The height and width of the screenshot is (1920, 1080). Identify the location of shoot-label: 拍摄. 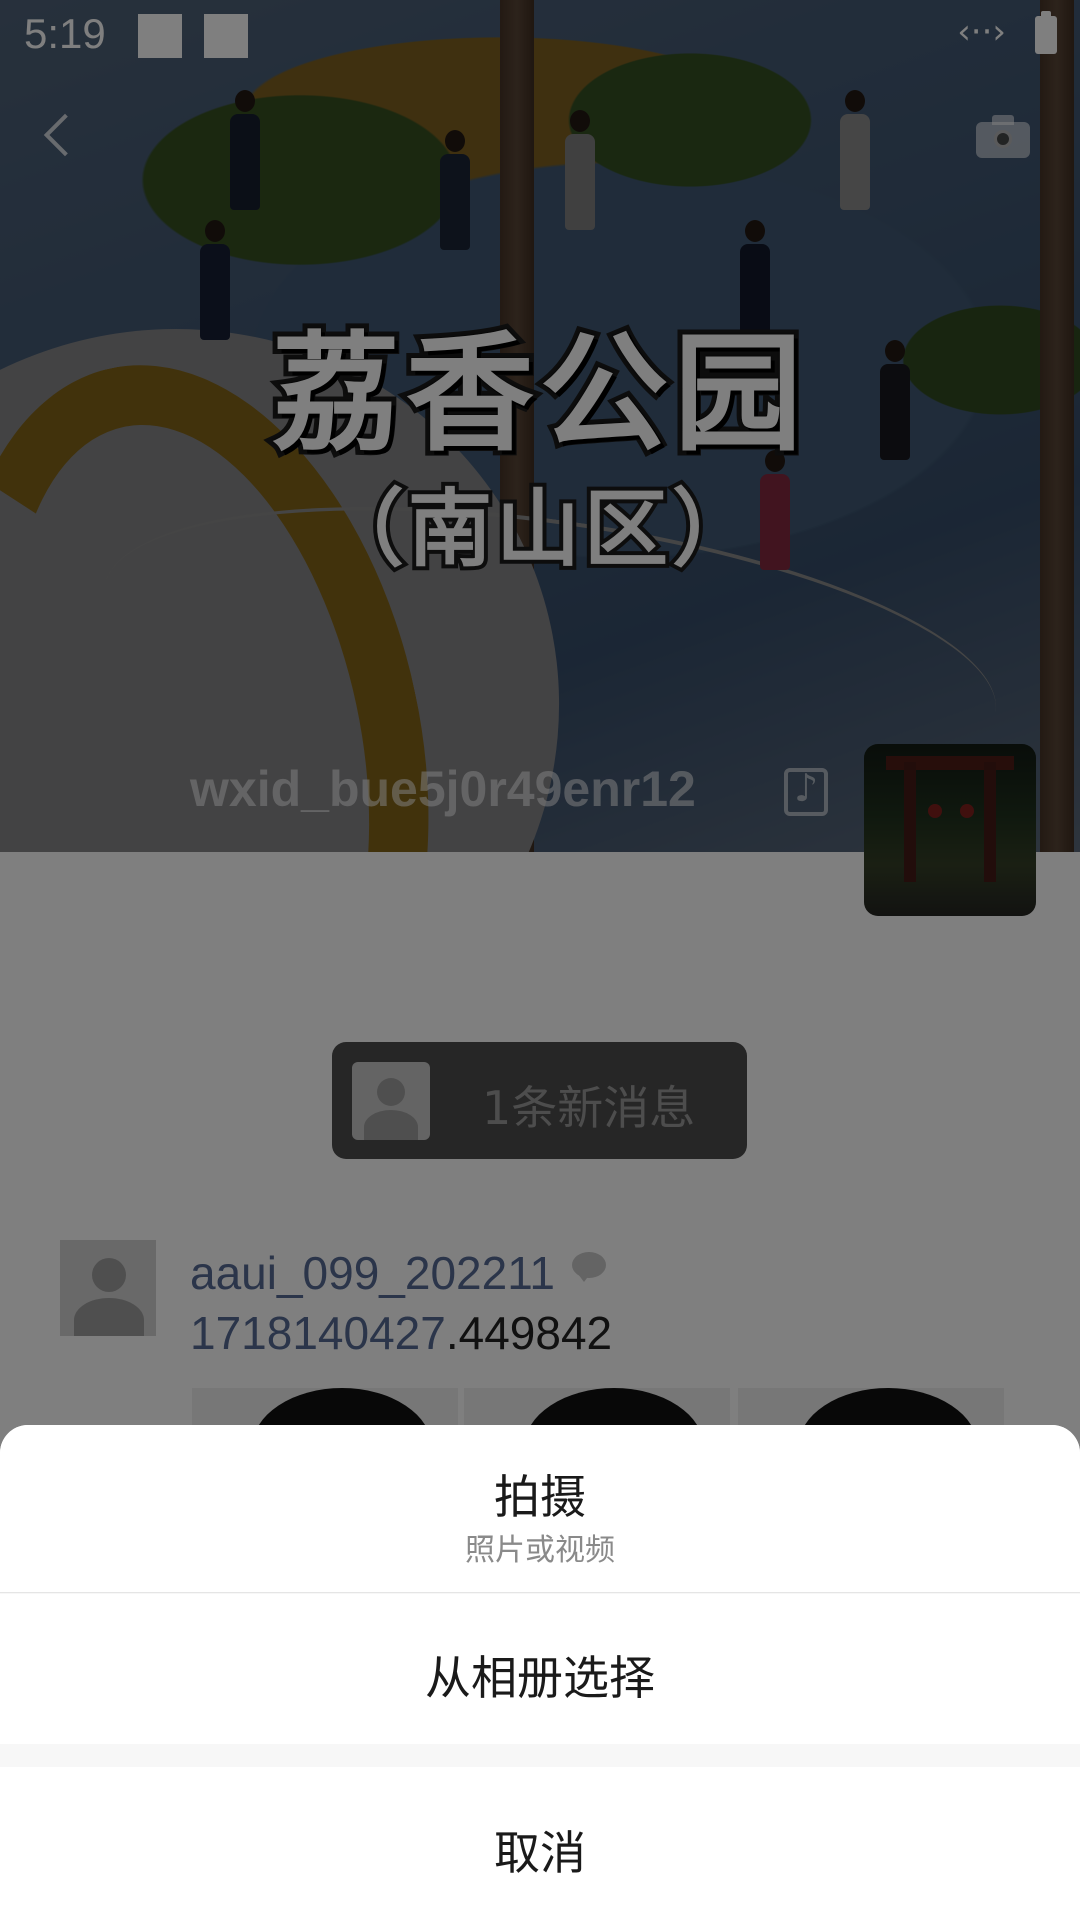
(540, 1497).